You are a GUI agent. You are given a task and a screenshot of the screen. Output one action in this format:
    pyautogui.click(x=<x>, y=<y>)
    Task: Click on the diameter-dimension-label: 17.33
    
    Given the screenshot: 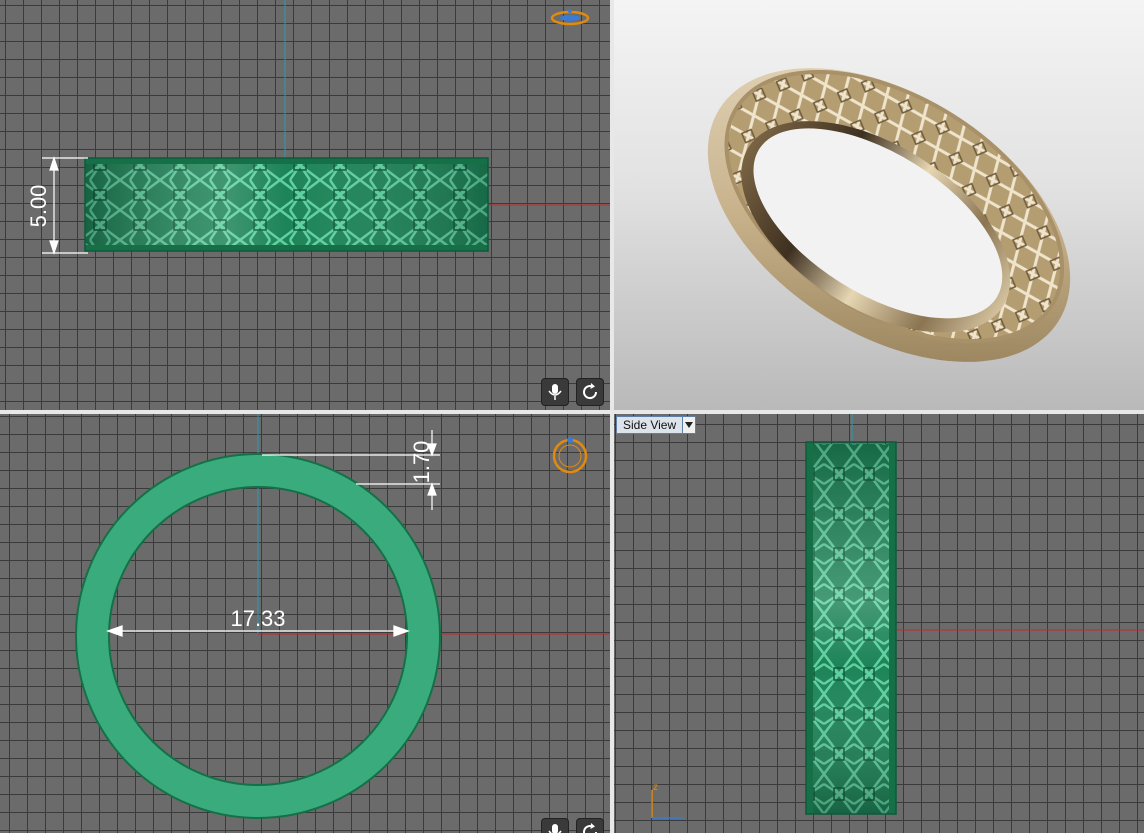 What is the action you would take?
    pyautogui.click(x=257, y=618)
    